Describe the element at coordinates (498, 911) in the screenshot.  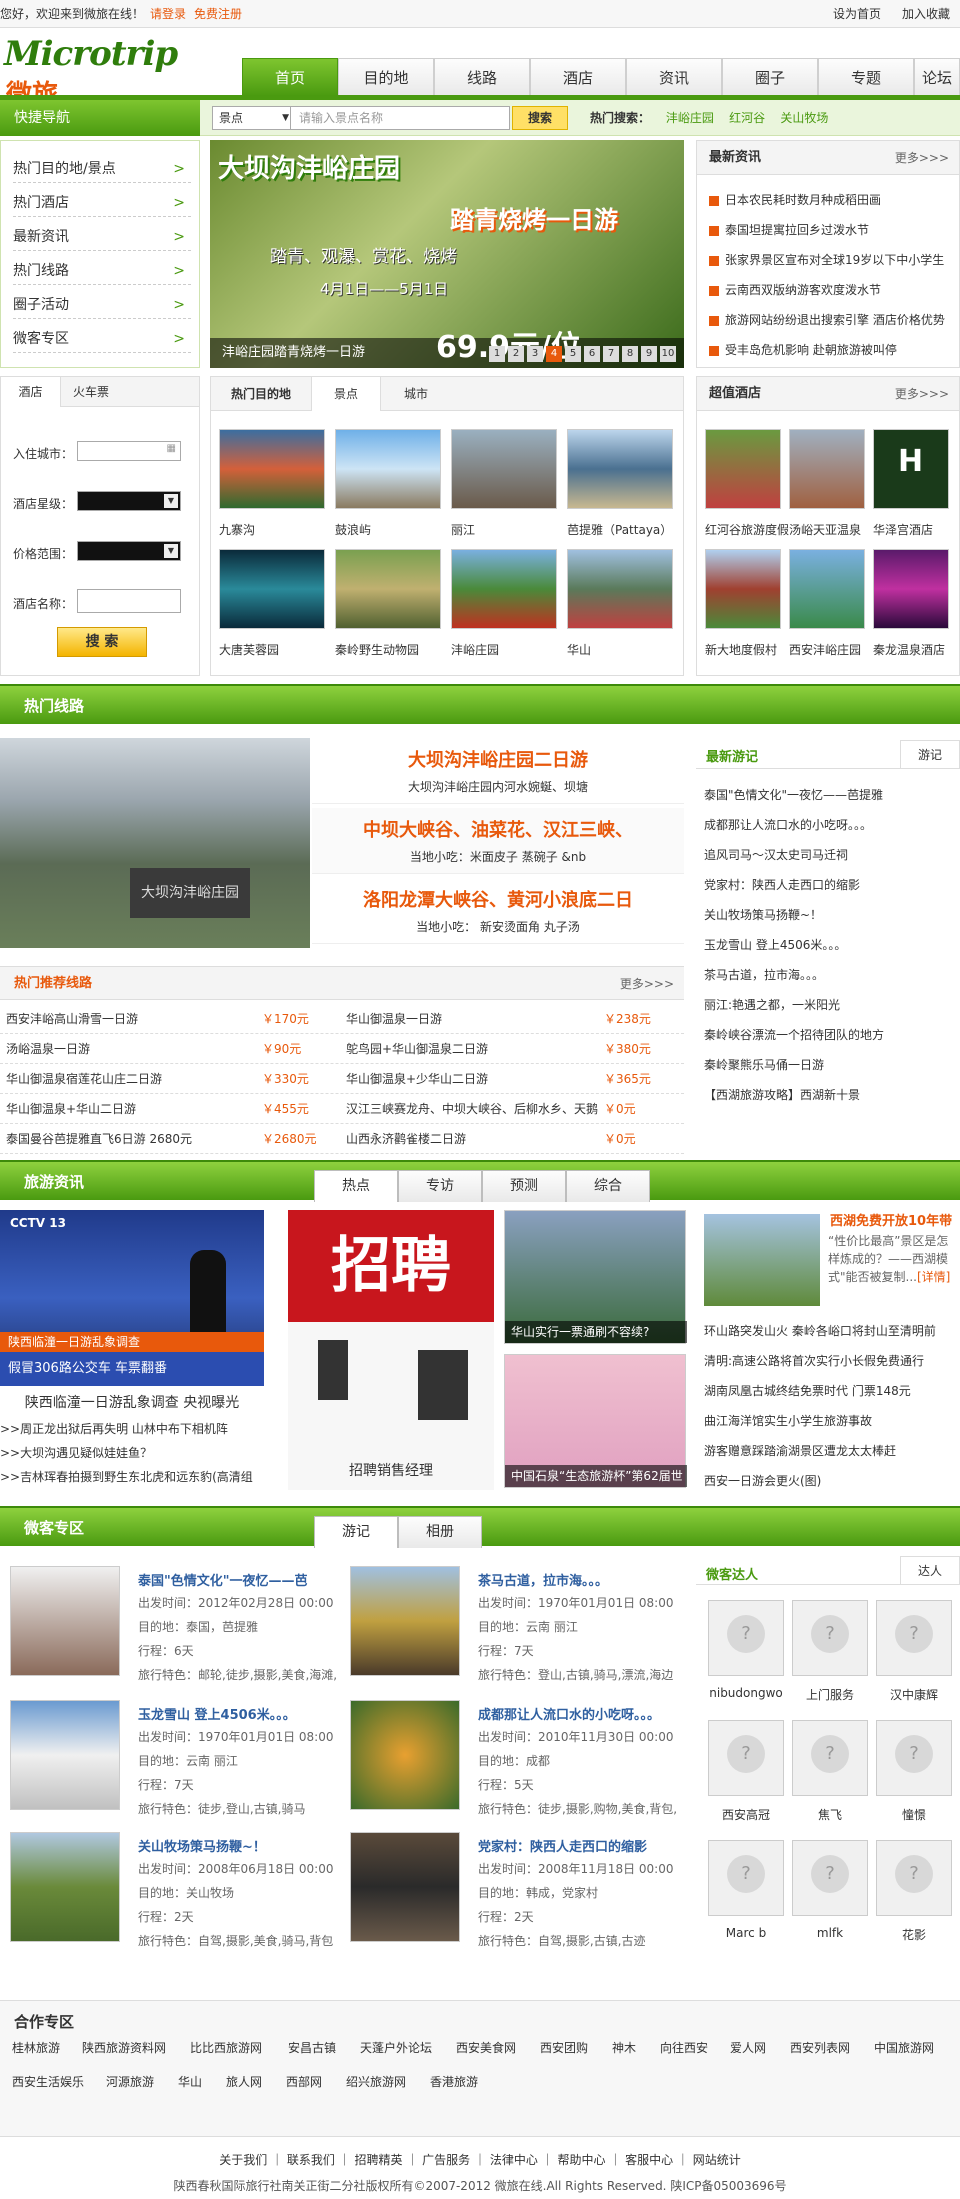
I see `route-card: 洛阳龙潭大峡谷、黄河小浪底二日 当地小吃： 新安烫面角 丸子汤` at that location.